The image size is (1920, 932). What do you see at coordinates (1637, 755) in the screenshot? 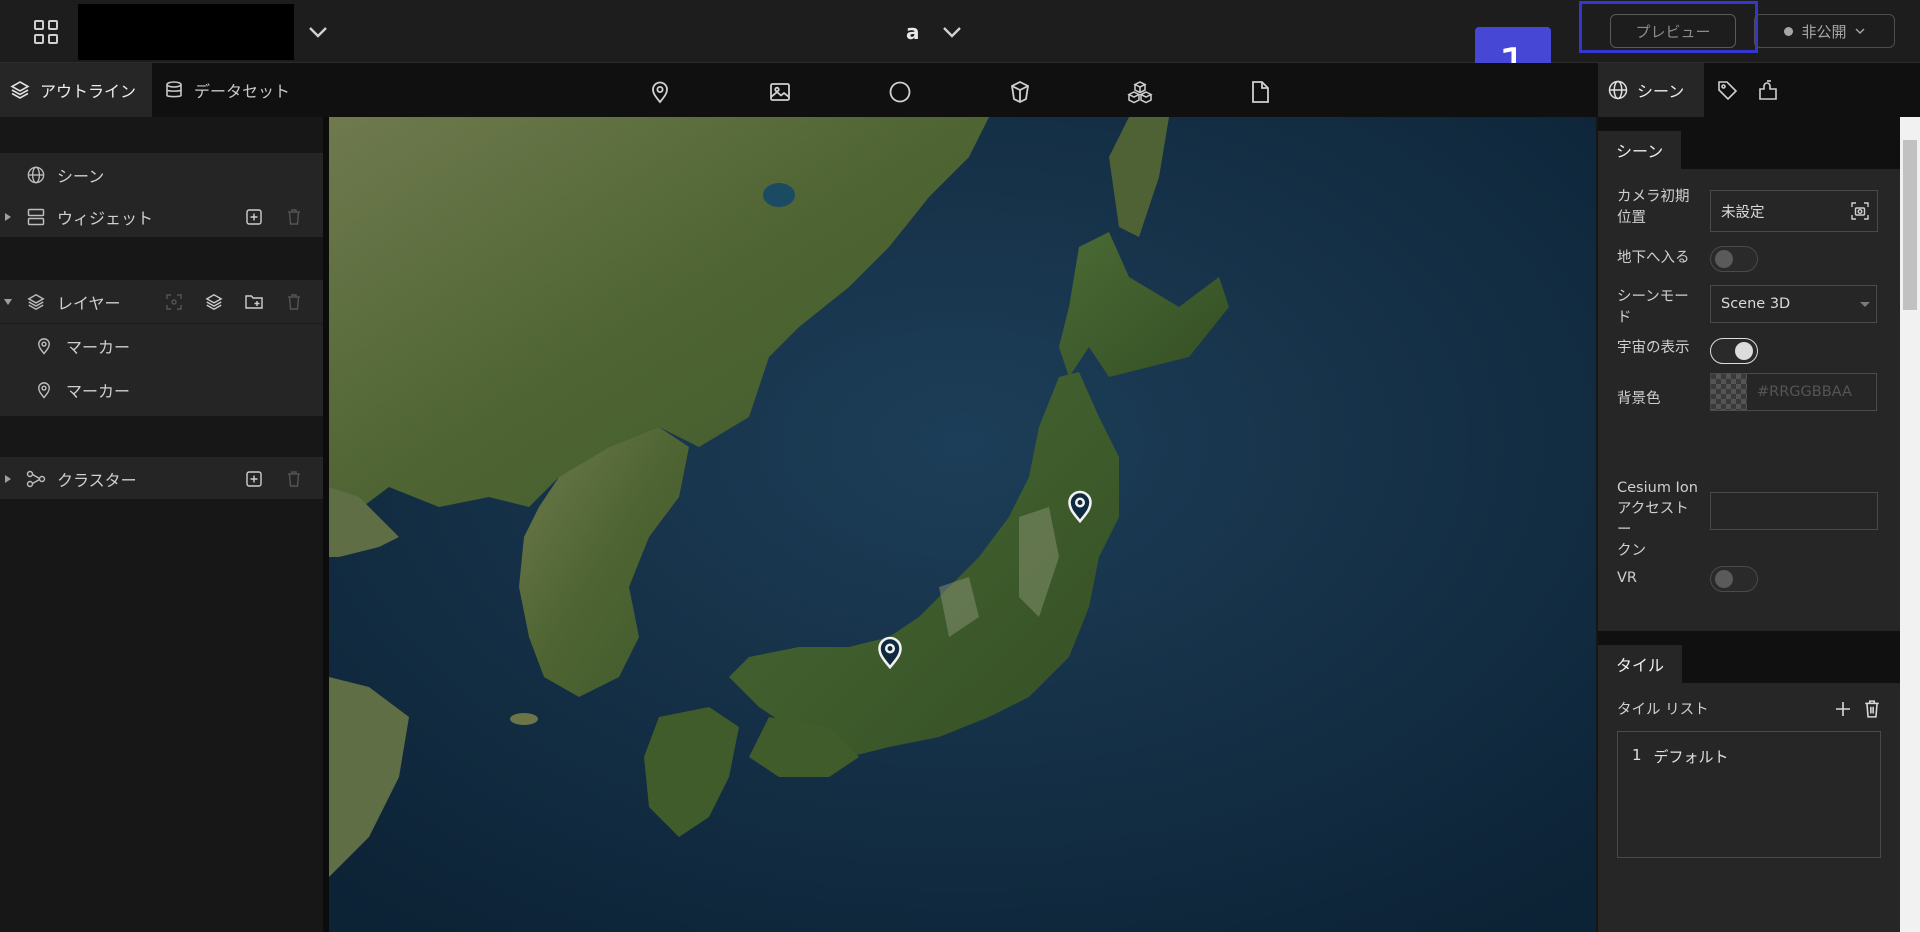
I see `tile-index: 1` at bounding box center [1637, 755].